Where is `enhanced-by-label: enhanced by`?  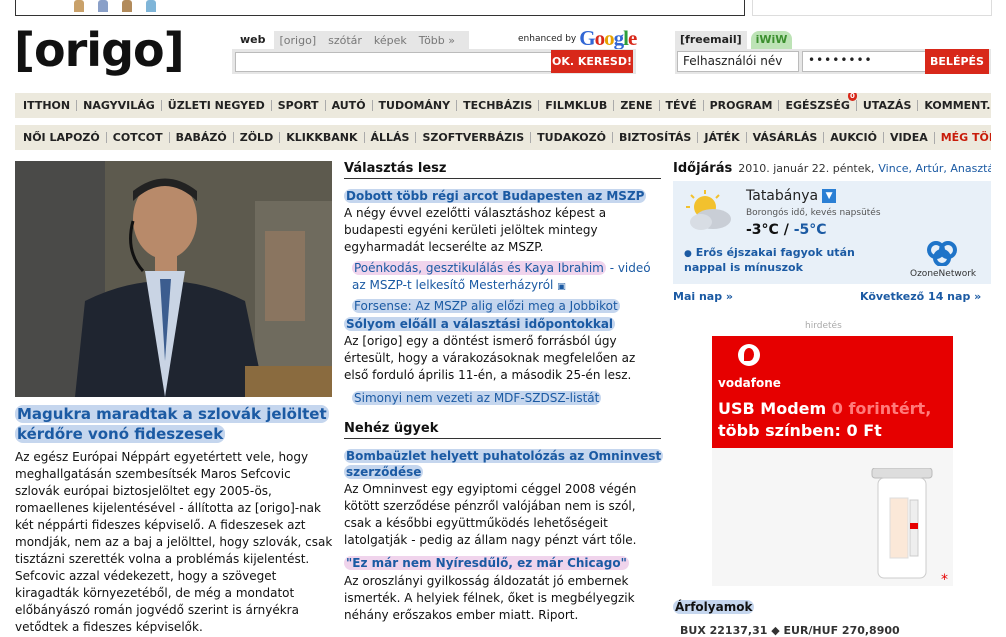
enhanced-by-label: enhanced by is located at coordinates (547, 38).